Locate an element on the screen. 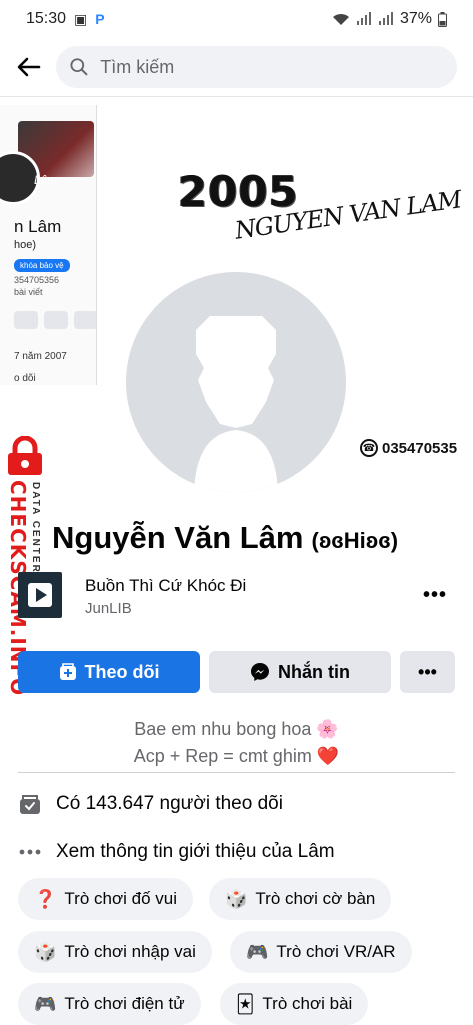 The image size is (473, 1025). app-p-icon: P is located at coordinates (100, 19).